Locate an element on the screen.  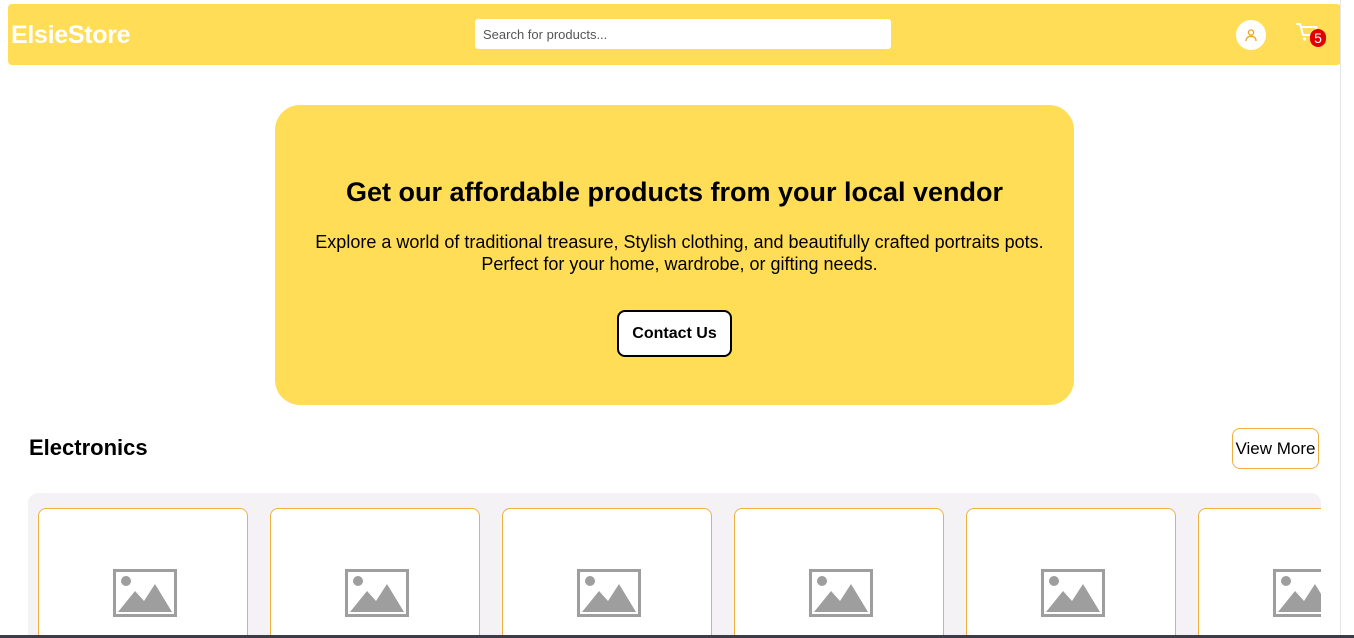
account-button is located at coordinates (1251, 35).